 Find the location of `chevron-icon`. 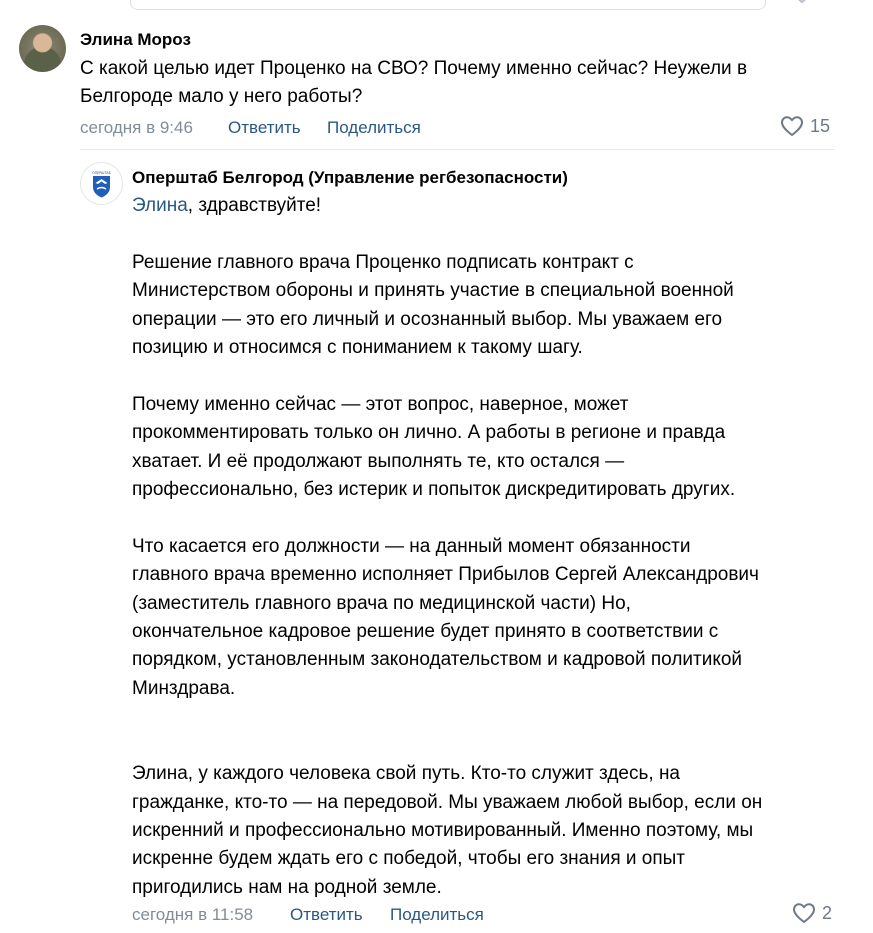

chevron-icon is located at coordinates (802, 3).